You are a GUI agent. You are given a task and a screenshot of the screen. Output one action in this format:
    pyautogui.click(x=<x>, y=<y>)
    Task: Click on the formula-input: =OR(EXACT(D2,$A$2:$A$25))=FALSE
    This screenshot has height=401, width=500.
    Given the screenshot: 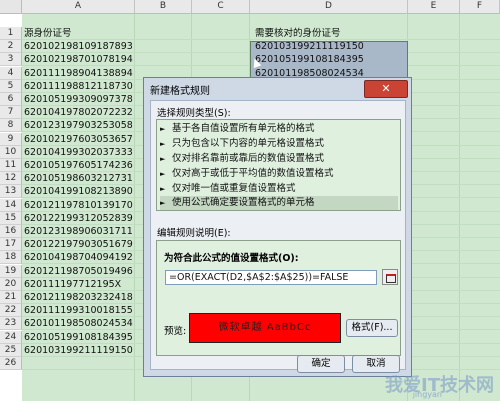 What is the action you would take?
    pyautogui.click(x=271, y=277)
    